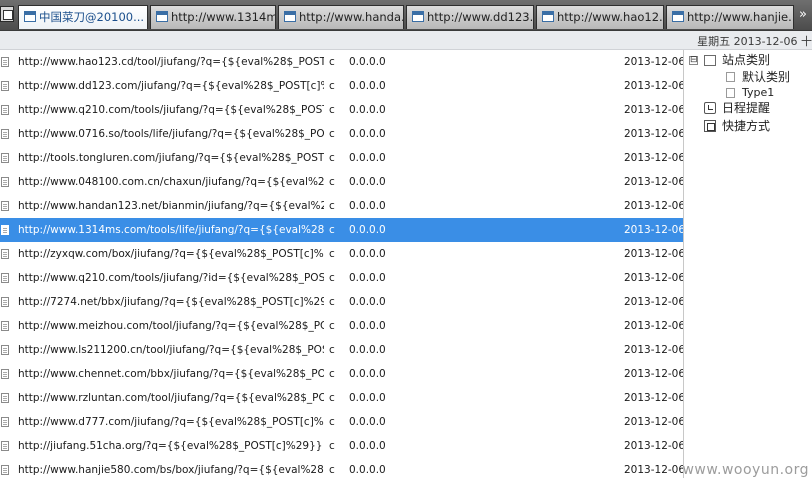 The height and width of the screenshot is (478, 812). I want to click on tree-node-shortcuts: 快捷方式, so click(746, 126).